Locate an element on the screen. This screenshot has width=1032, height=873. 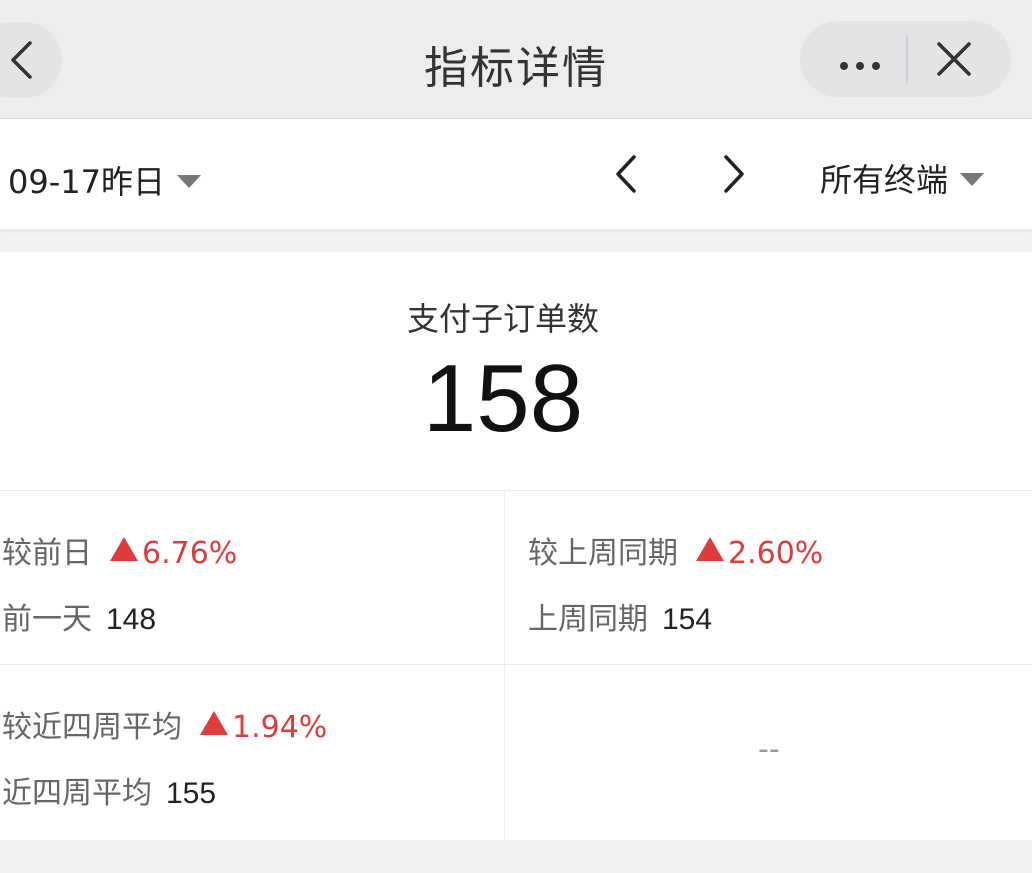
close-icon is located at coordinates (954, 59).